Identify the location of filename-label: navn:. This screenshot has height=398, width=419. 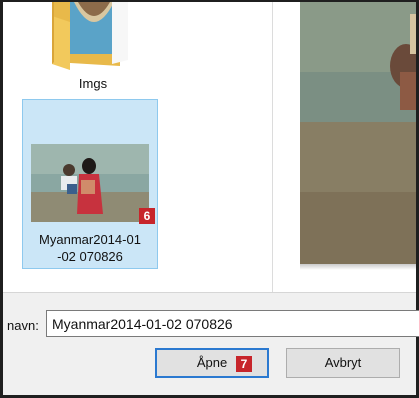
(23, 325).